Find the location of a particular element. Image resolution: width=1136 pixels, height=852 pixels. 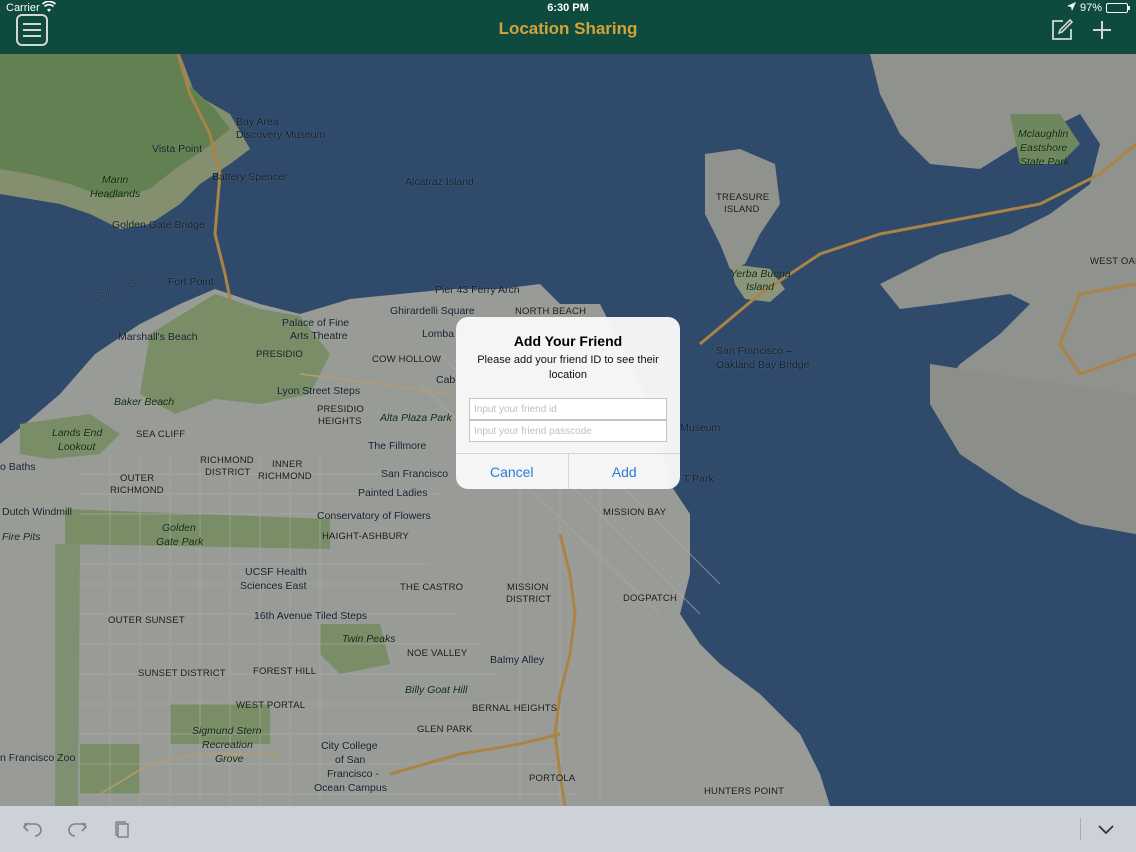

compose-icon is located at coordinates (1063, 29).